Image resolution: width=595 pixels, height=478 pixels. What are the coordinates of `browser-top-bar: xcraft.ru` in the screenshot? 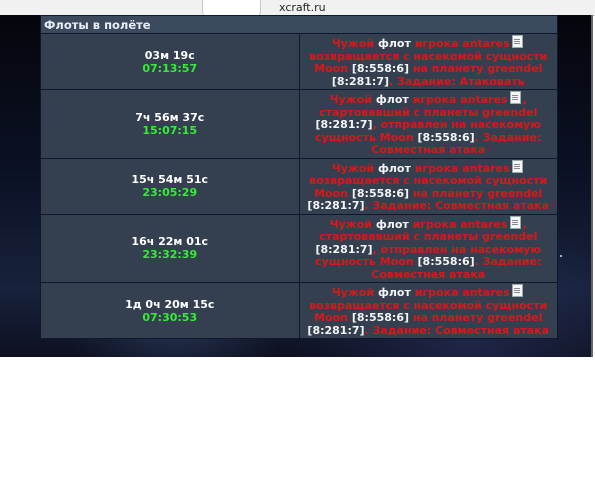 It's located at (297, 8).